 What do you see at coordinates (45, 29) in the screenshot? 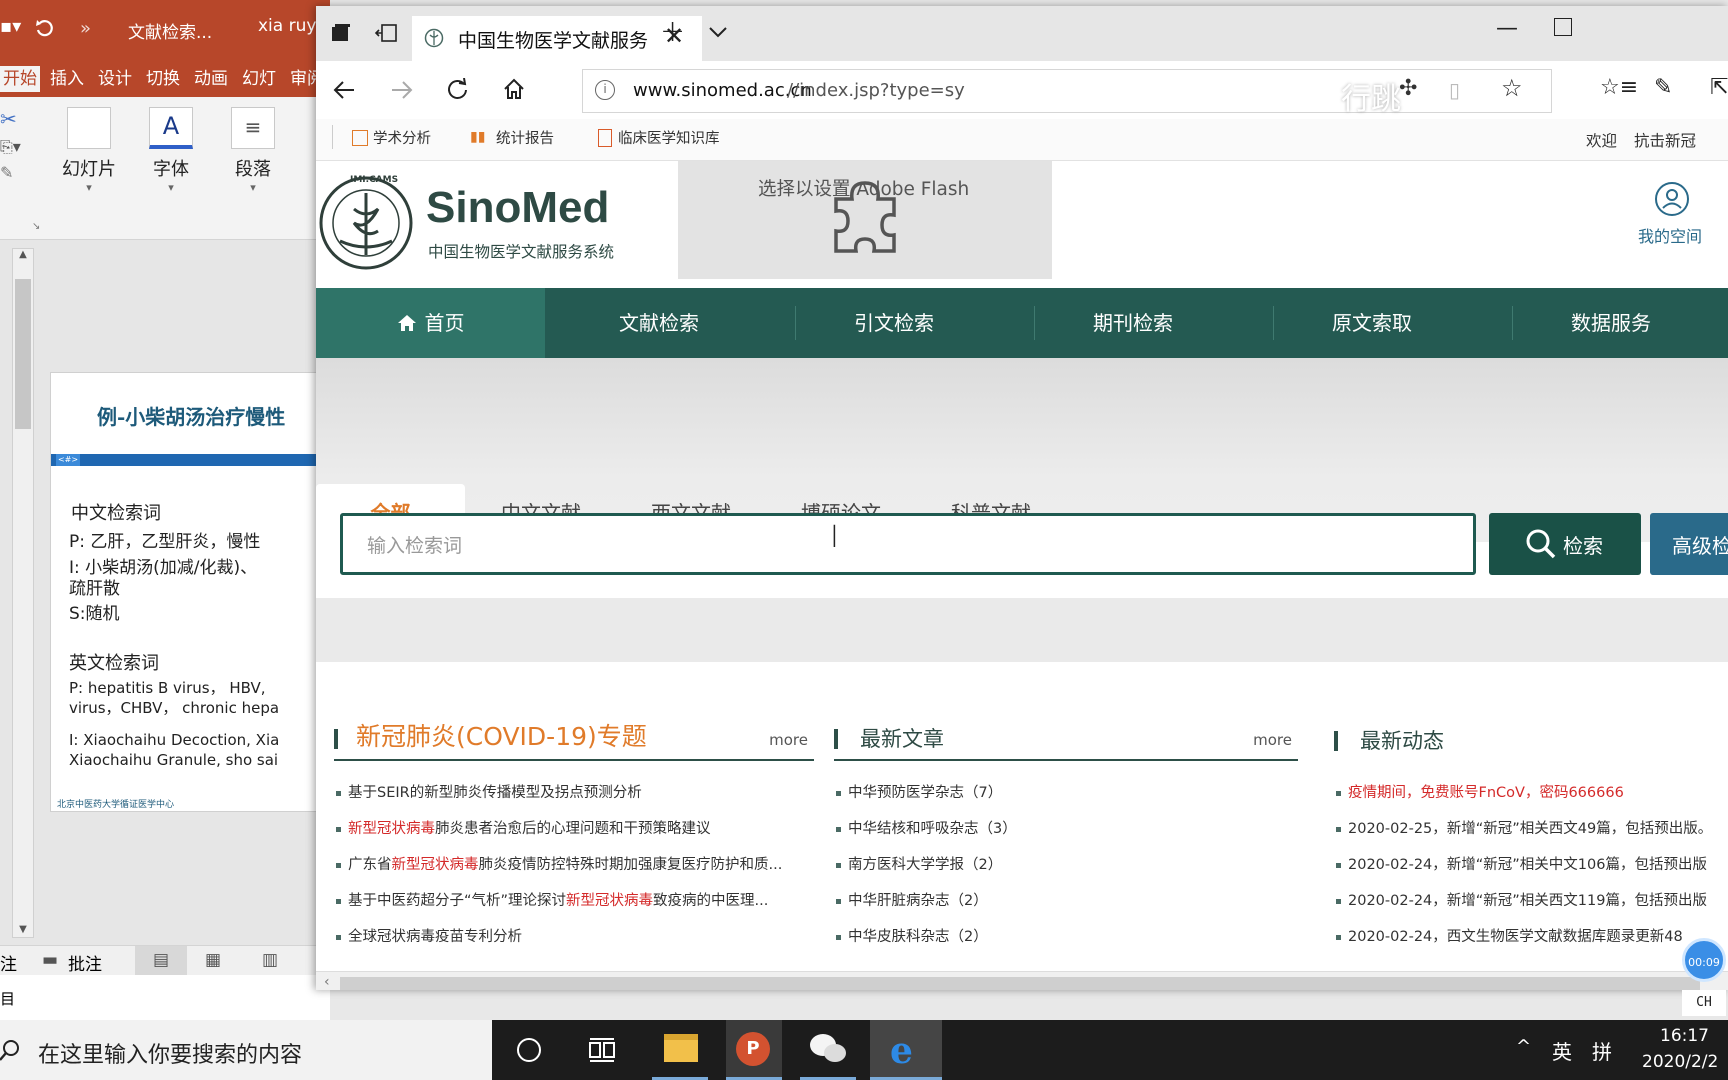
I see `undo-icon` at bounding box center [45, 29].